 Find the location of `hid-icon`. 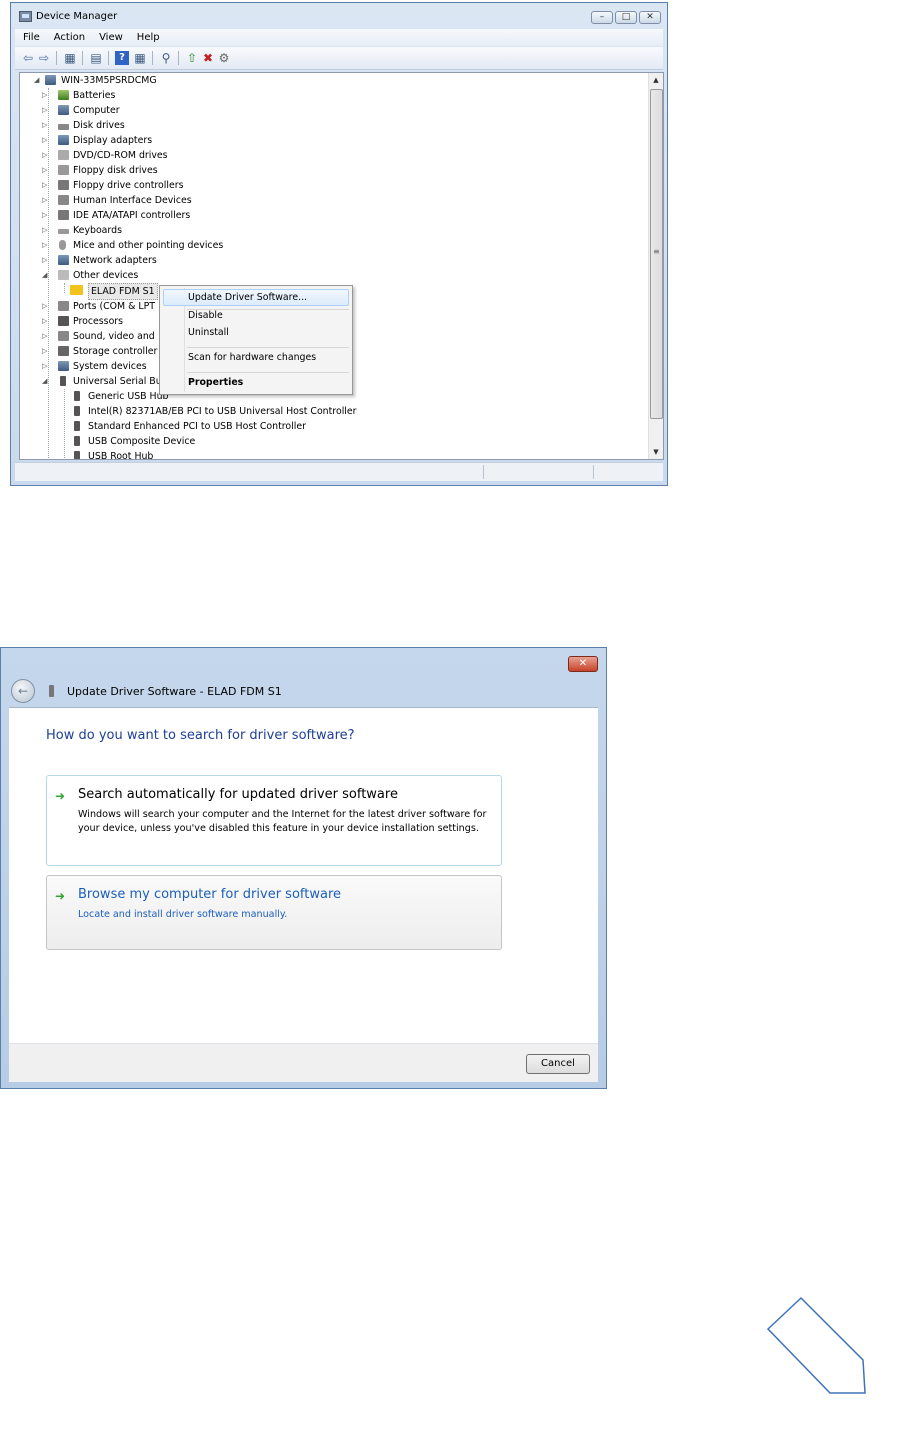

hid-icon is located at coordinates (63, 200).